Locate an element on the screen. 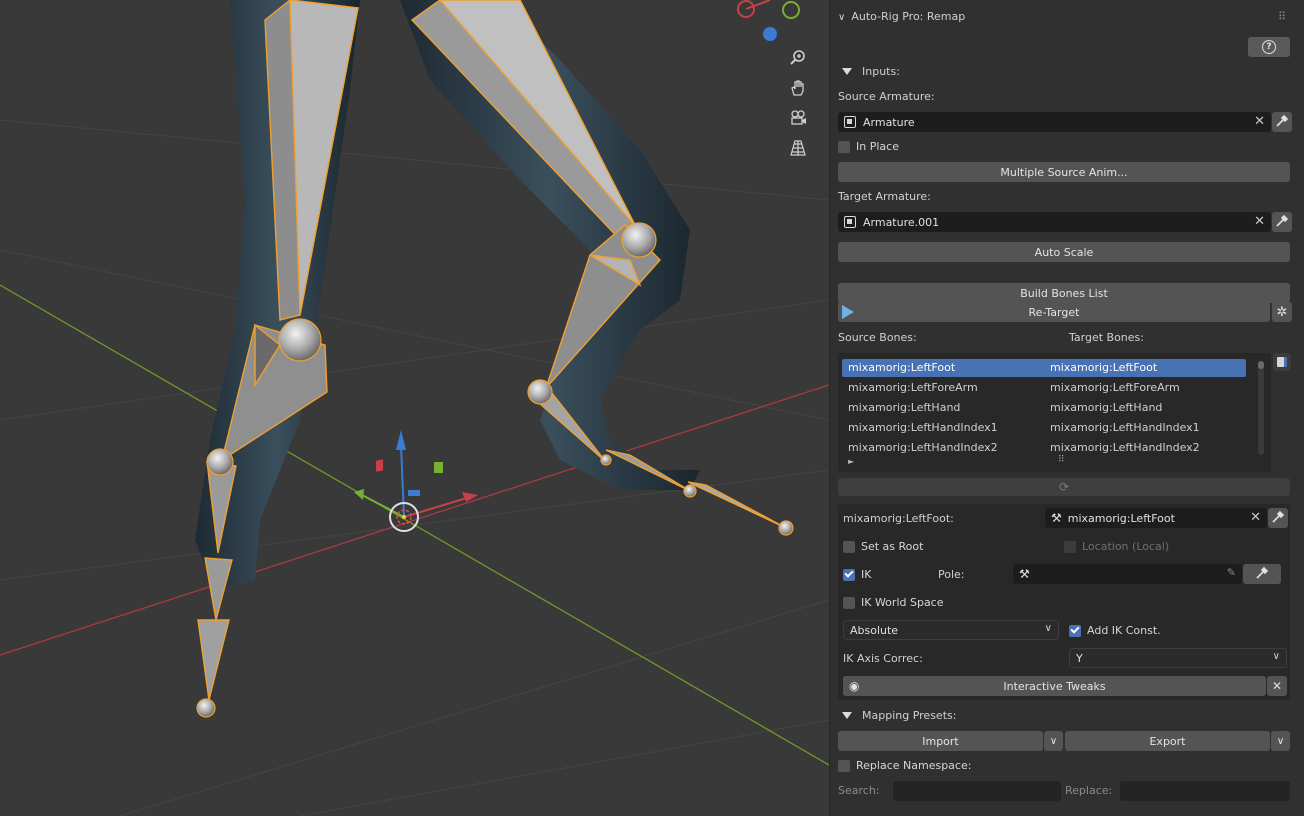 This screenshot has height=816, width=1304. ik-mode-dropdown: Absolute ∨ is located at coordinates (951, 630).